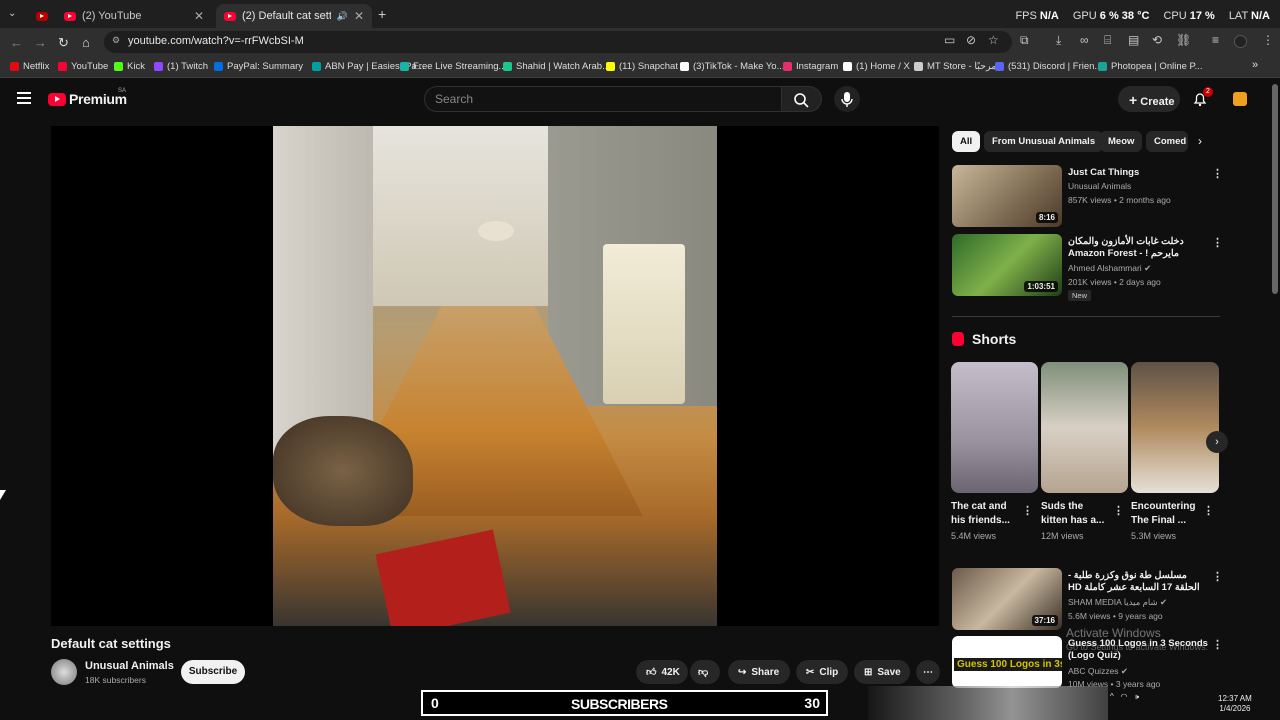  I want to click on clip-label: Clip, so click(829, 672).